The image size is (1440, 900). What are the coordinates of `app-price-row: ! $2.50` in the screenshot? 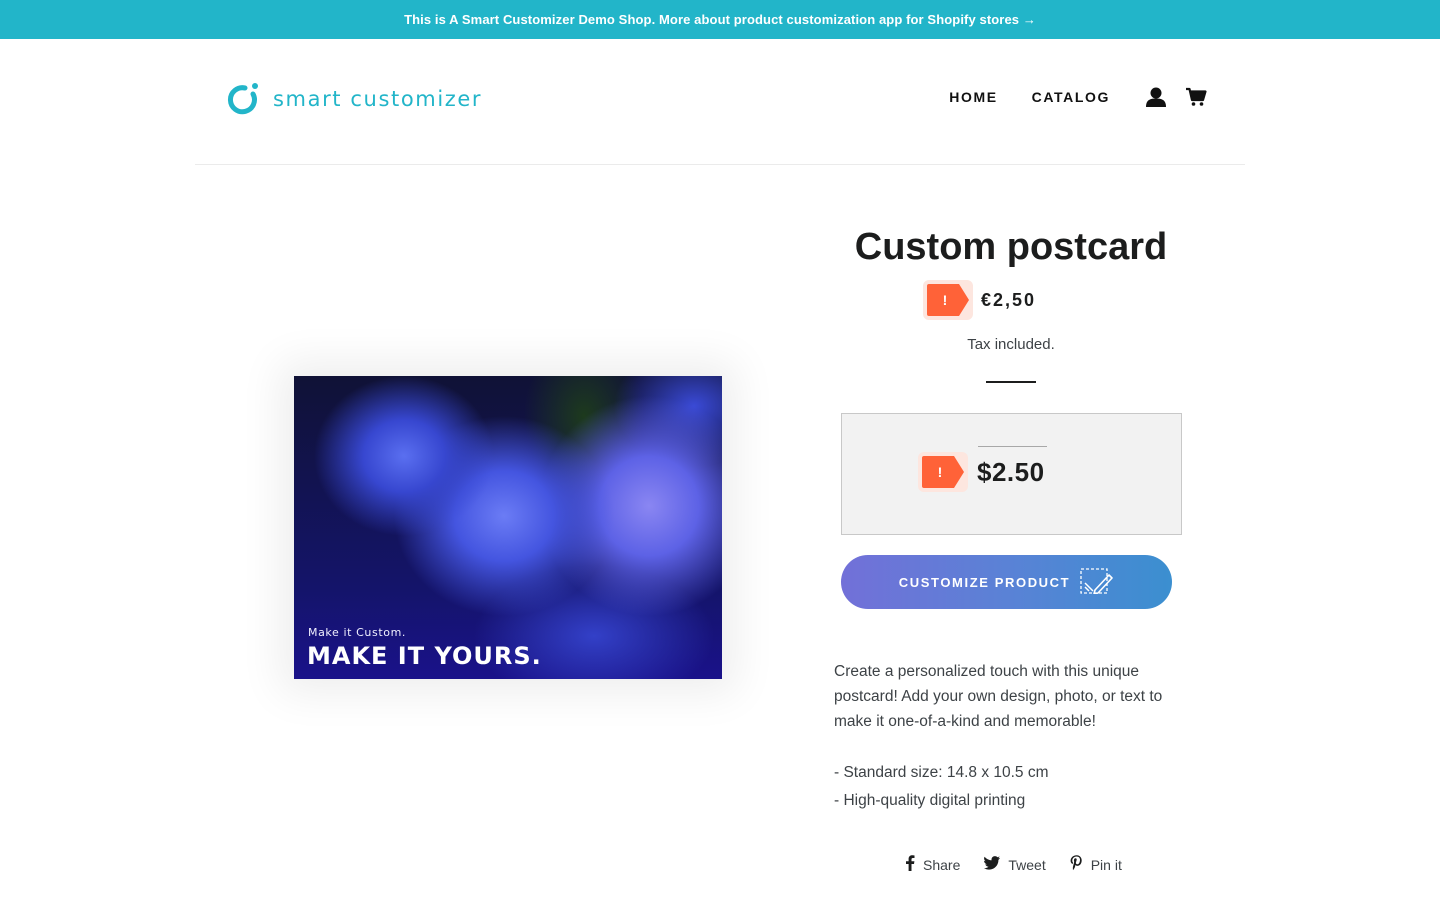 It's located at (981, 472).